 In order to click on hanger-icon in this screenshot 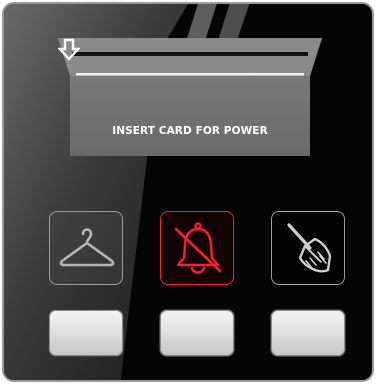, I will do `click(87, 247)`.